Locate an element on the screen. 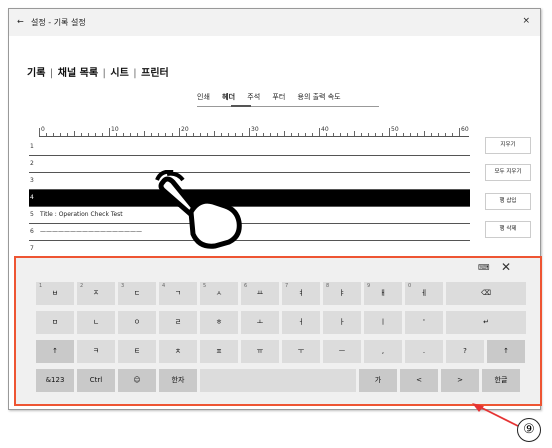 The image size is (552, 448). key: , is located at coordinates (383, 351).